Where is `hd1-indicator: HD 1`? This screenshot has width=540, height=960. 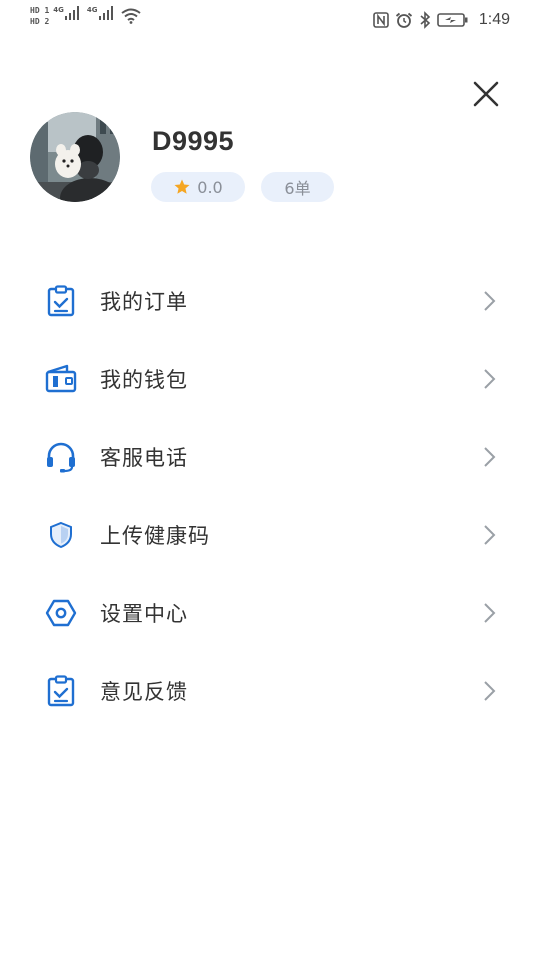 hd1-indicator: HD 1 is located at coordinates (40, 10).